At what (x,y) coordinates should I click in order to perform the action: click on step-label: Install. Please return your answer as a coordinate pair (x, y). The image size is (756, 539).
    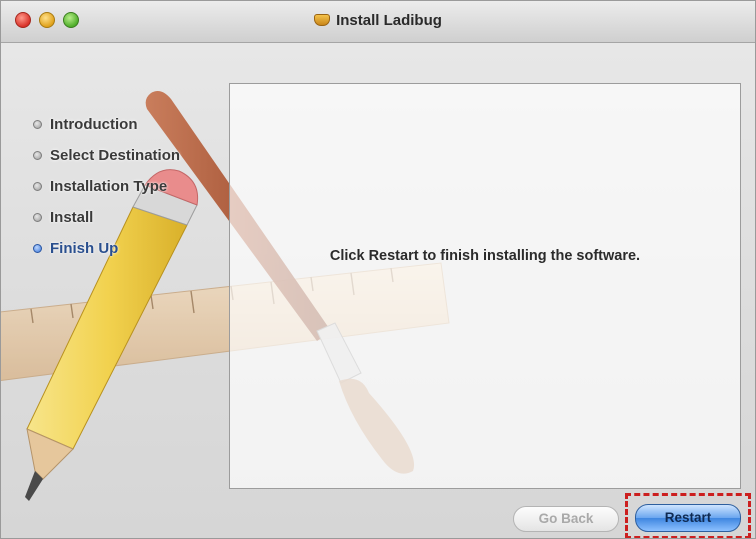
    Looking at the image, I should click on (72, 217).